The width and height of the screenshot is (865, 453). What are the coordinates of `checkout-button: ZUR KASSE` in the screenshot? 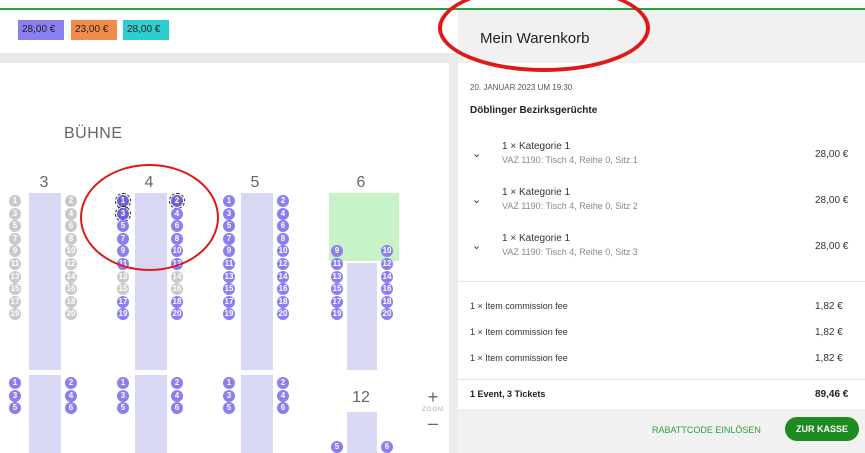 It's located at (822, 429).